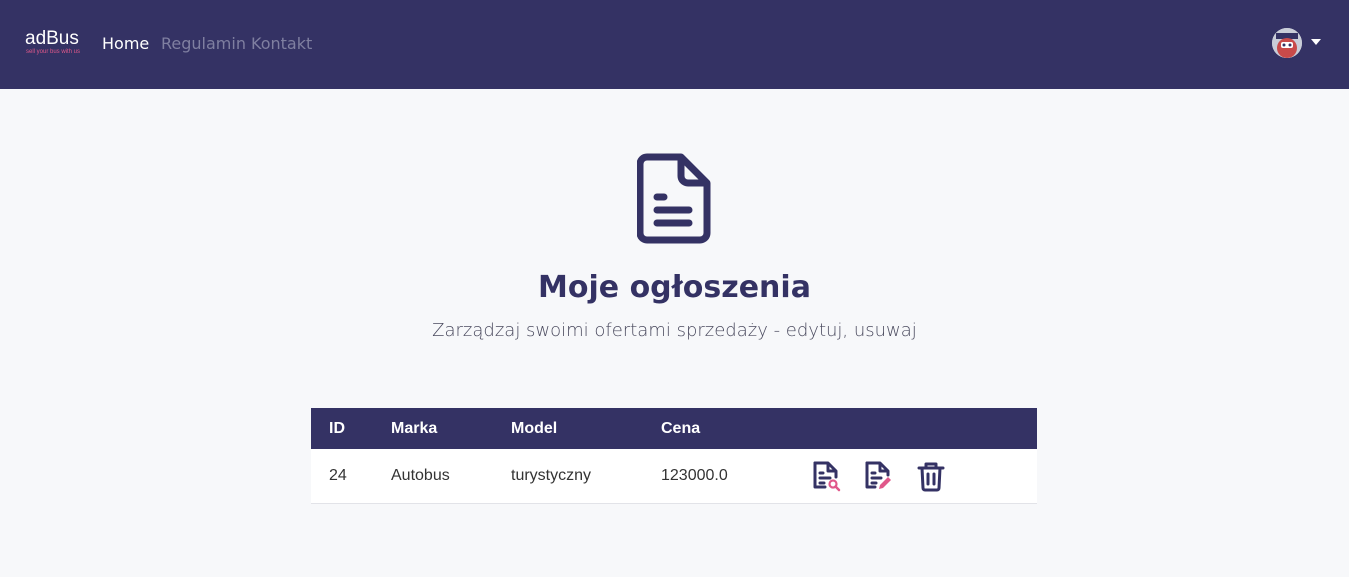 The height and width of the screenshot is (577, 1349). What do you see at coordinates (878, 476) in the screenshot?
I see `document-edit-icon` at bounding box center [878, 476].